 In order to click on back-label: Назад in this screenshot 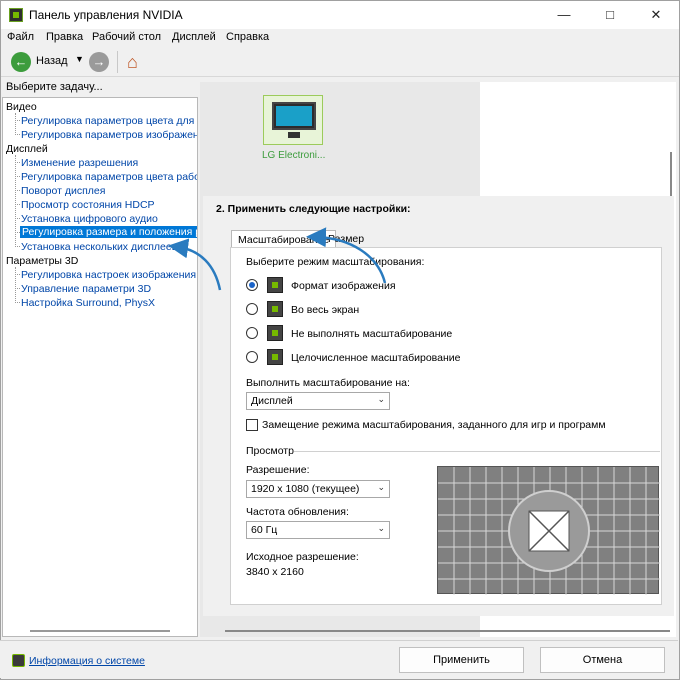, I will do `click(52, 61)`.